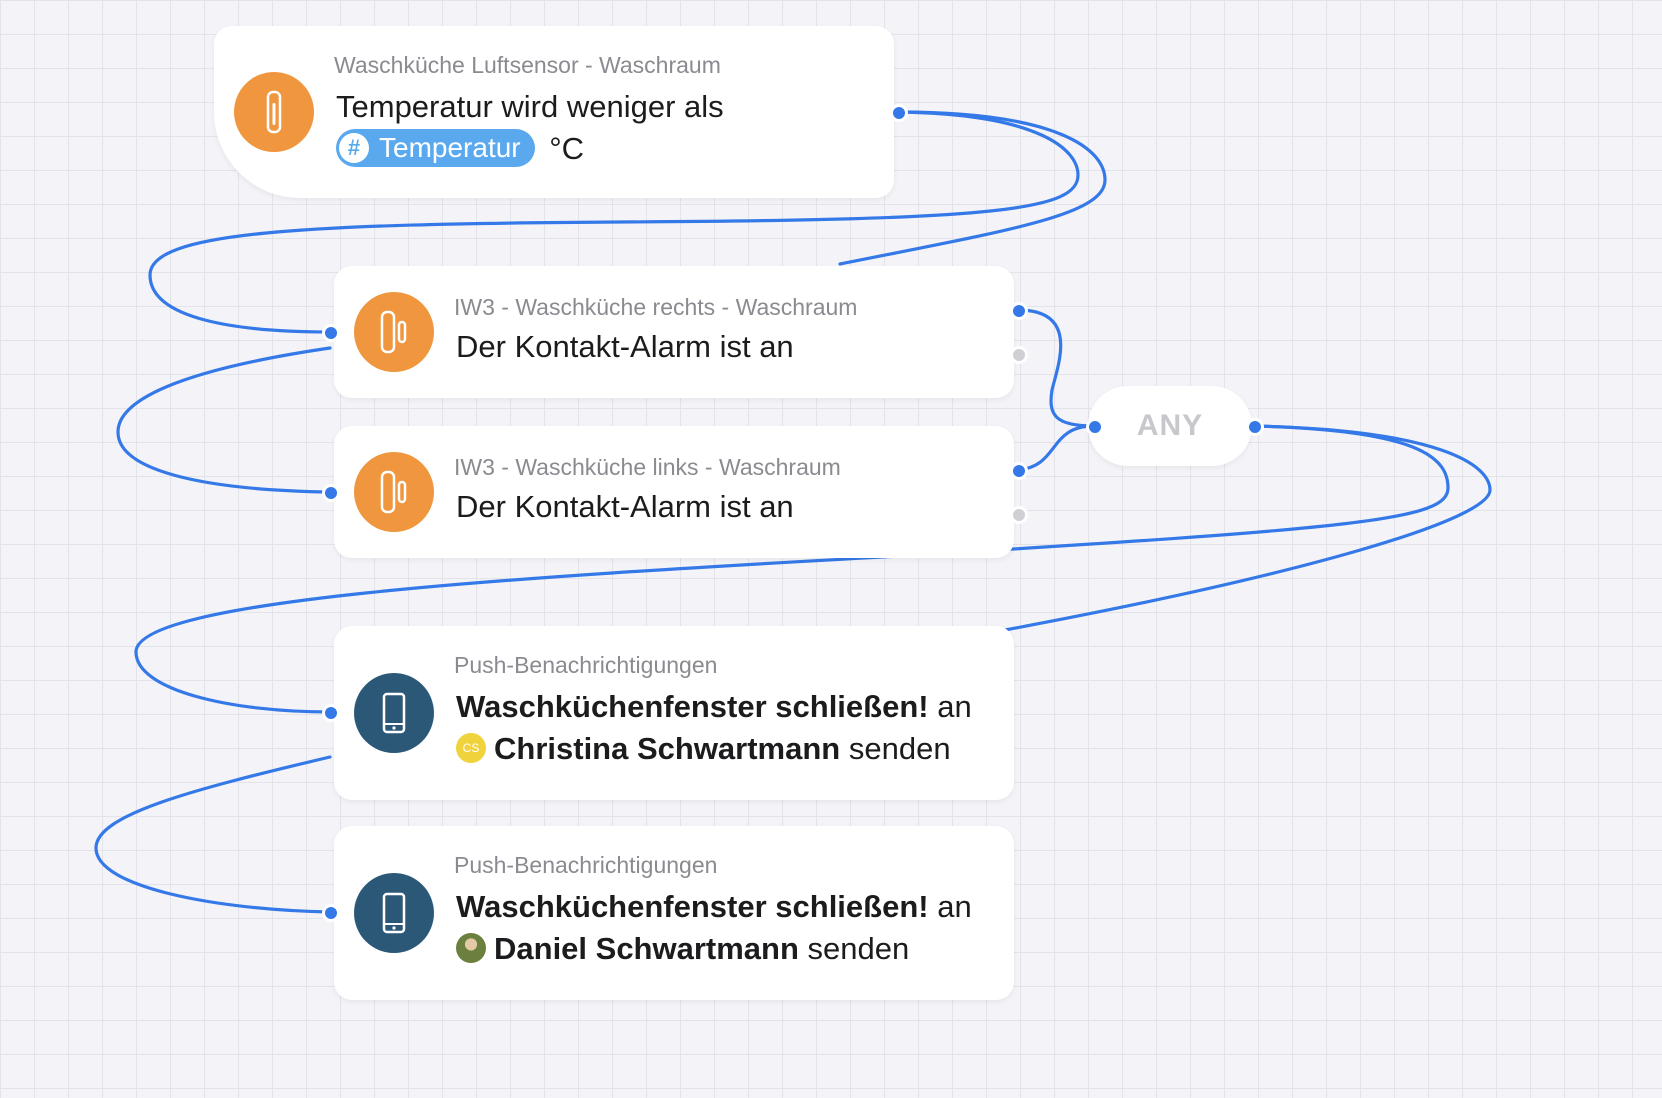  I want to click on trigger-device-name: Waschküche Luftsensor - Waschraum, so click(527, 65).